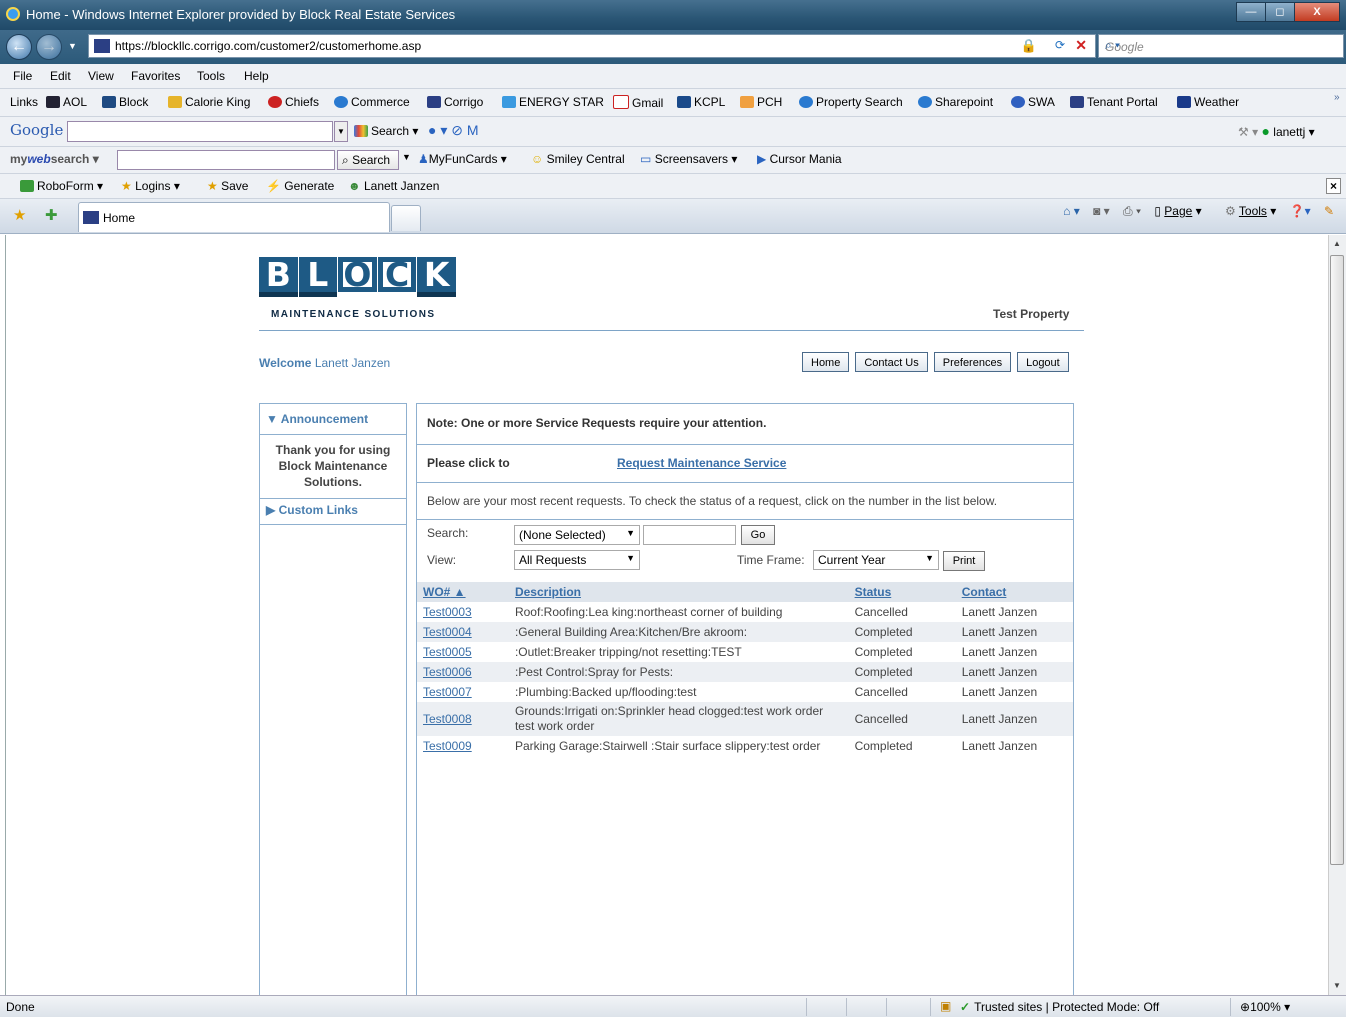 The image size is (1346, 1017). Describe the element at coordinates (462, 159) in the screenshot. I see `myfuncards-button: ♟MyFunCards ▾` at that location.